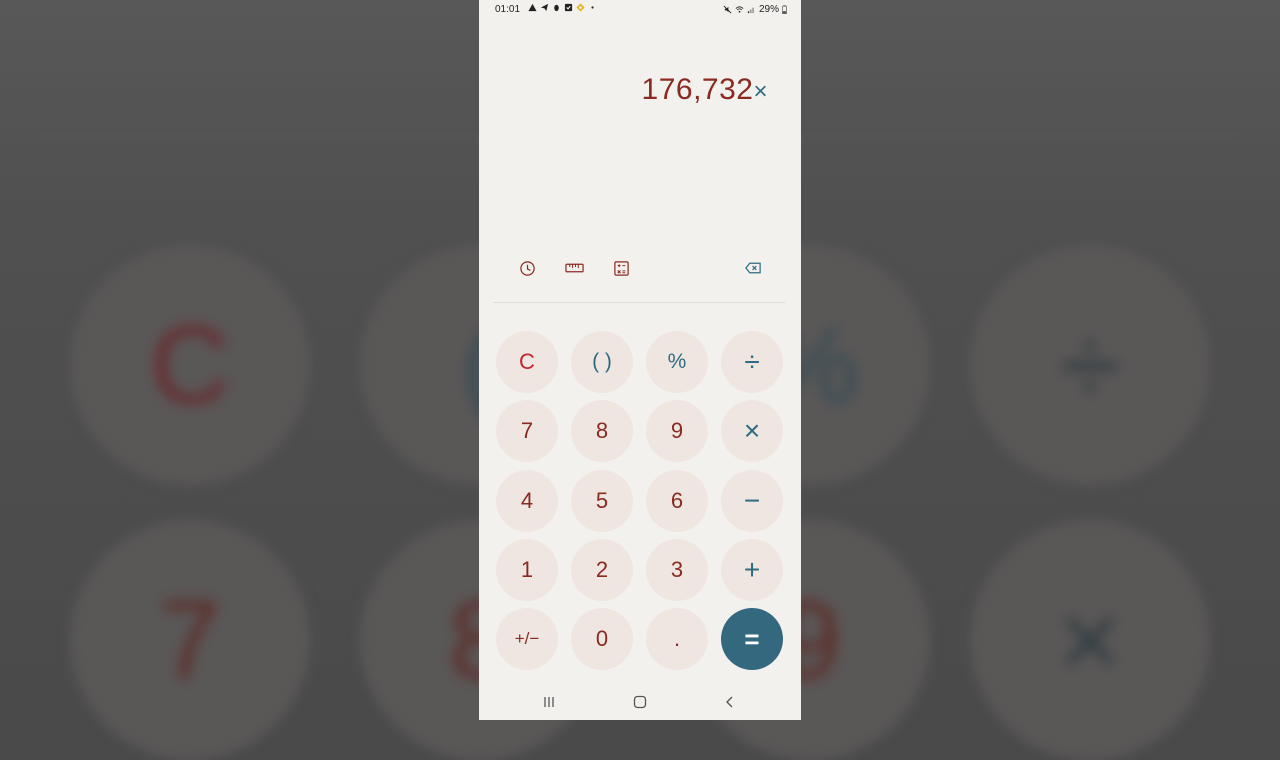  I want to click on minus-button: −, so click(752, 501).